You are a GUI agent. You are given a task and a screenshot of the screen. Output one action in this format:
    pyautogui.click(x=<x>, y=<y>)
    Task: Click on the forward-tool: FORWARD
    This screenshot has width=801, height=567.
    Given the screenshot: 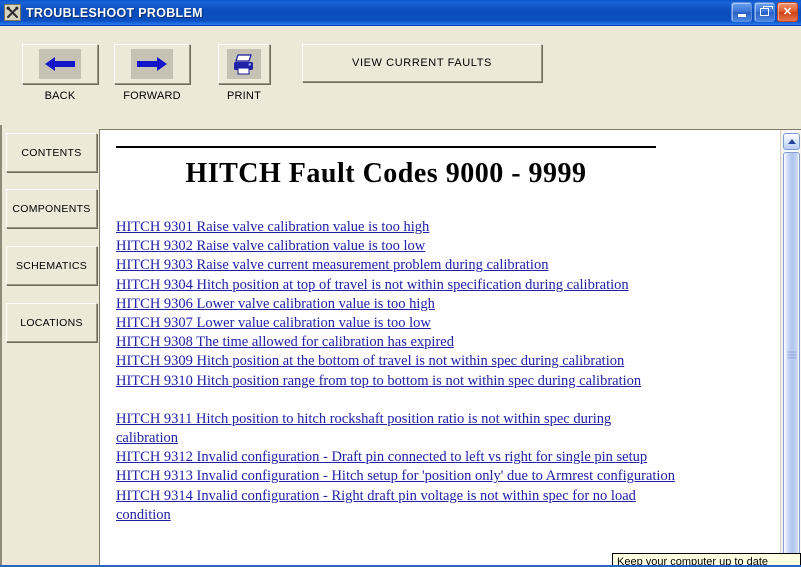 What is the action you would take?
    pyautogui.click(x=152, y=73)
    